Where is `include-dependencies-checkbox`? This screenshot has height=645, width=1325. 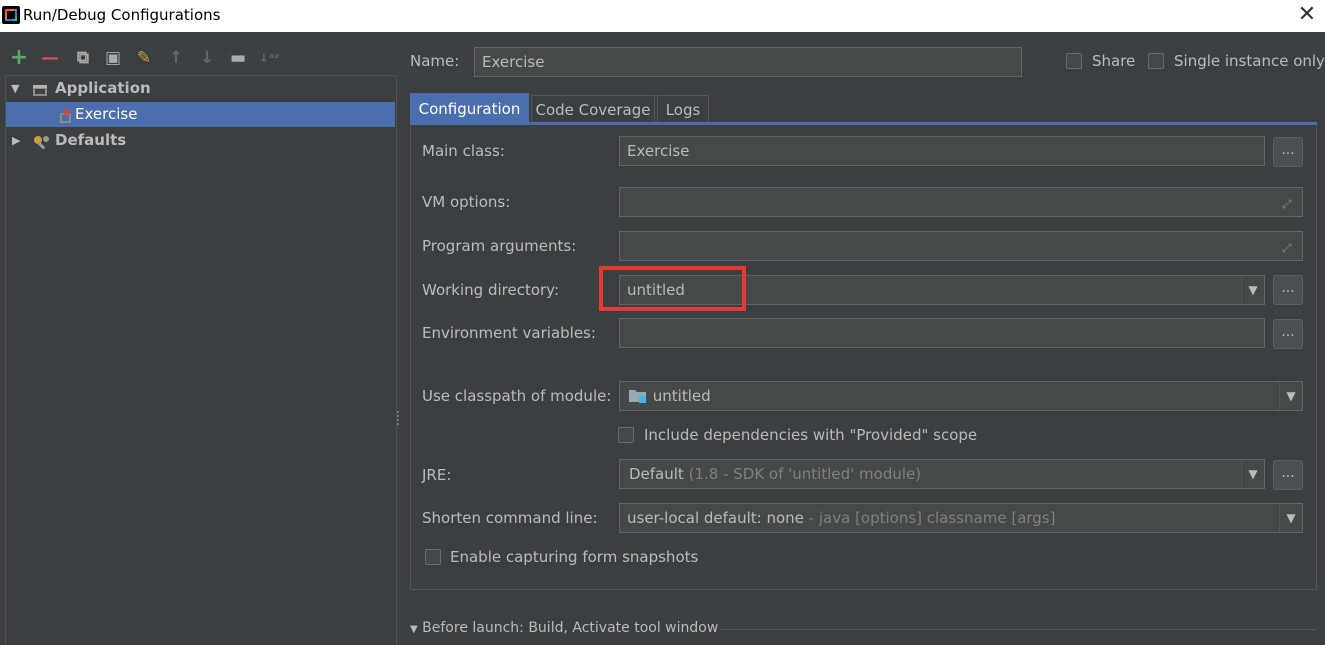 include-dependencies-checkbox is located at coordinates (626, 435).